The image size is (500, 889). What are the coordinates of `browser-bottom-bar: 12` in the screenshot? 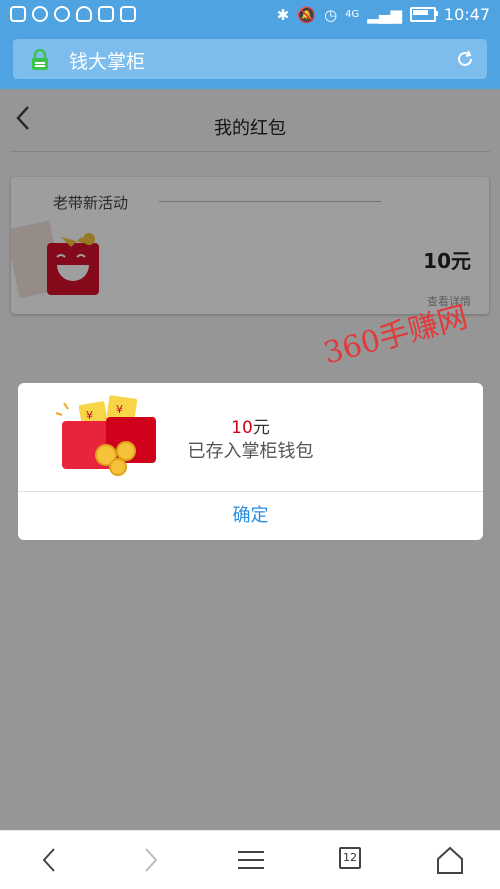 It's located at (250, 859).